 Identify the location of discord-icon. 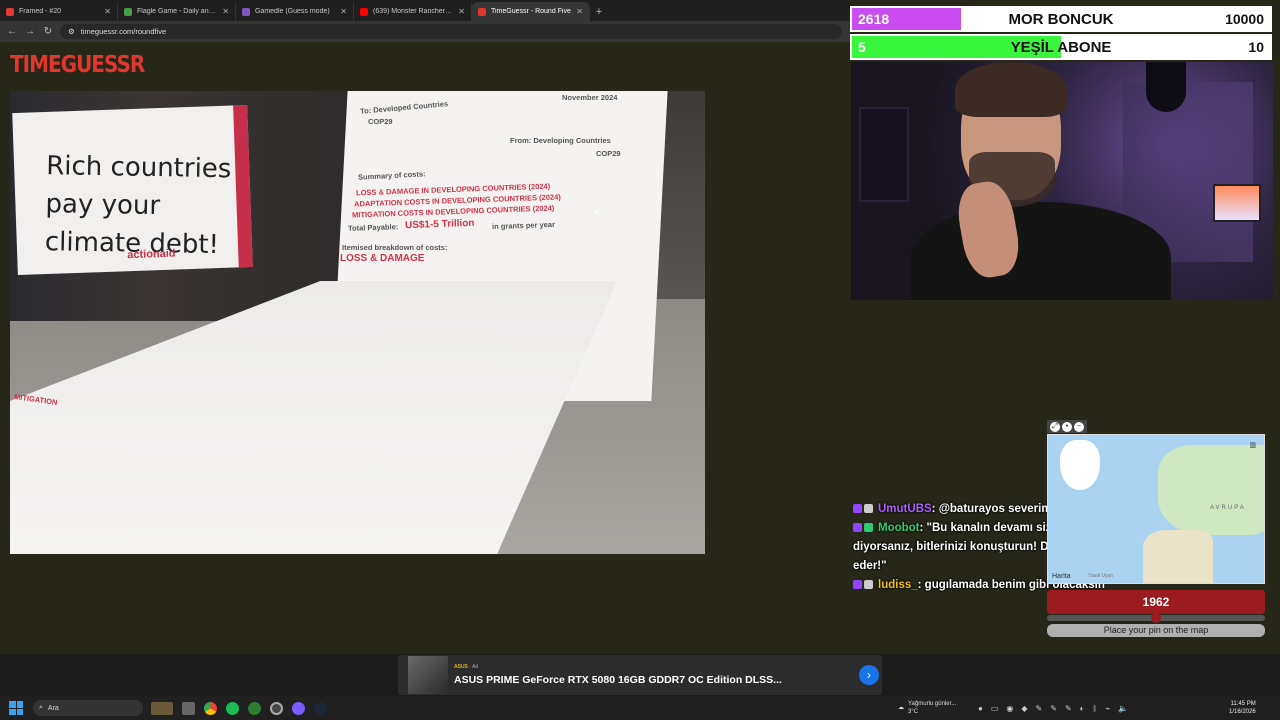
(298, 708).